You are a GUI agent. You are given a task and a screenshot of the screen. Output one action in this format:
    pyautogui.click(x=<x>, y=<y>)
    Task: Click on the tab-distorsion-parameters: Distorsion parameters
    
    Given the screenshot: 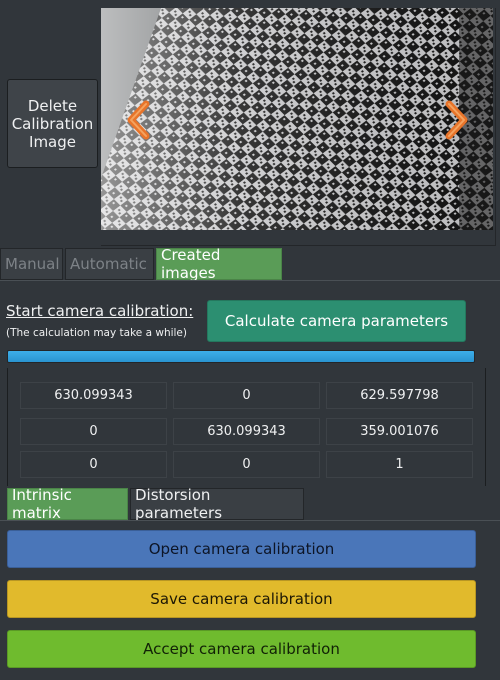 What is the action you would take?
    pyautogui.click(x=217, y=504)
    